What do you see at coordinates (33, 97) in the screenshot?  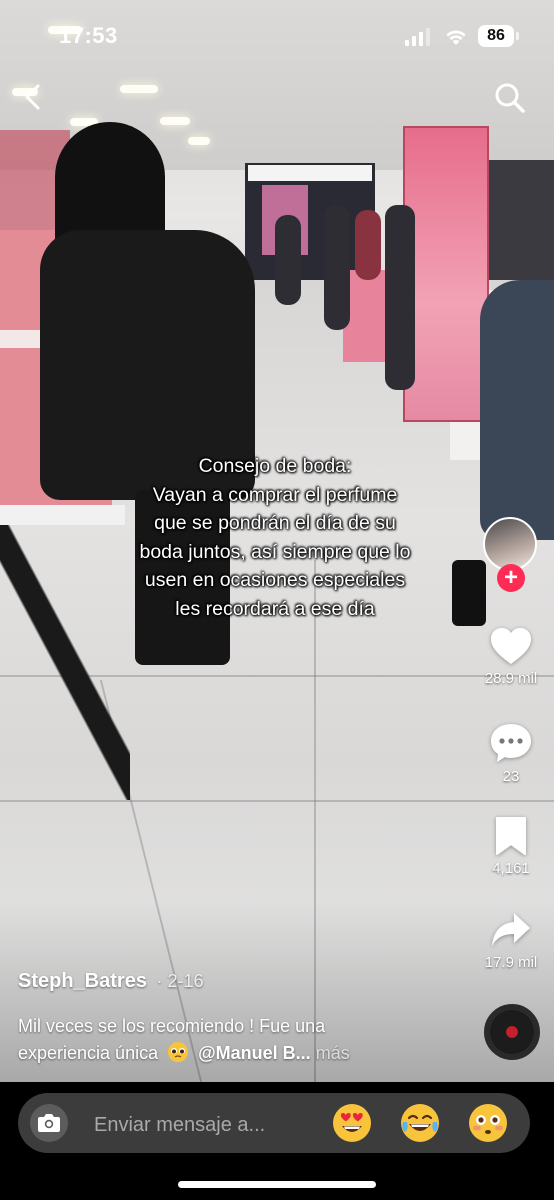 I see `back-button` at bounding box center [33, 97].